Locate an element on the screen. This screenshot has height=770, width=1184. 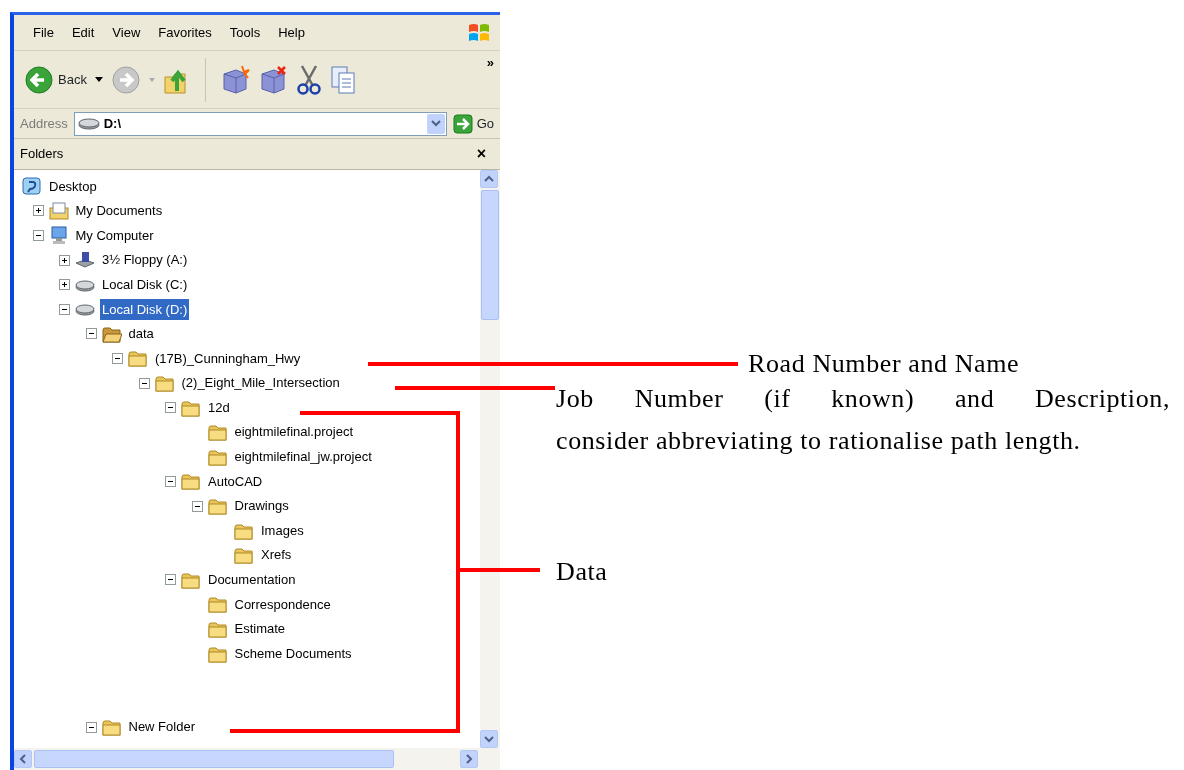
annotation-text: Job Number (if known) and Description, consider abbreviating to rationalise path length. is located at coordinates (863, 420).